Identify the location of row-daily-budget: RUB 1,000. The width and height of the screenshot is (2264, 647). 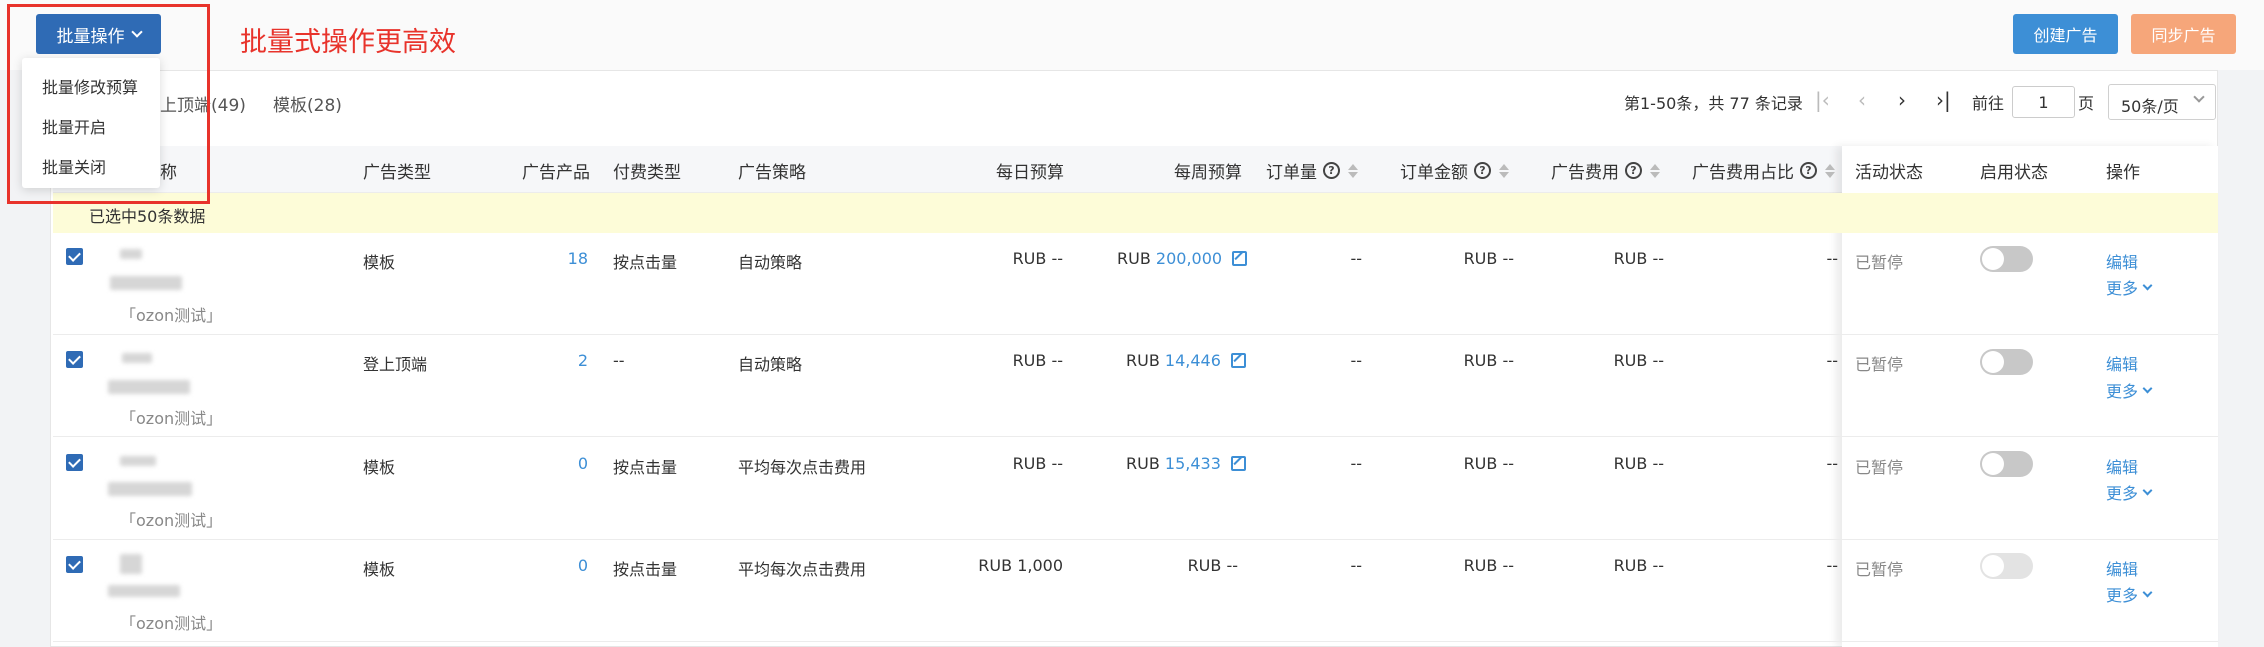
(1020, 565).